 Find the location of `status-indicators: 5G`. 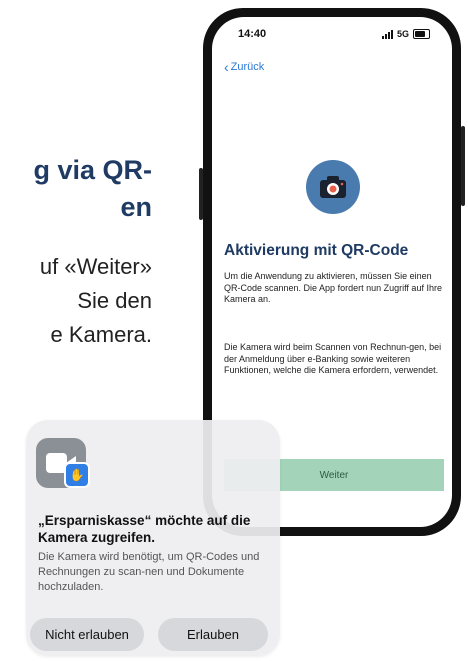

status-indicators: 5G is located at coordinates (405, 34).